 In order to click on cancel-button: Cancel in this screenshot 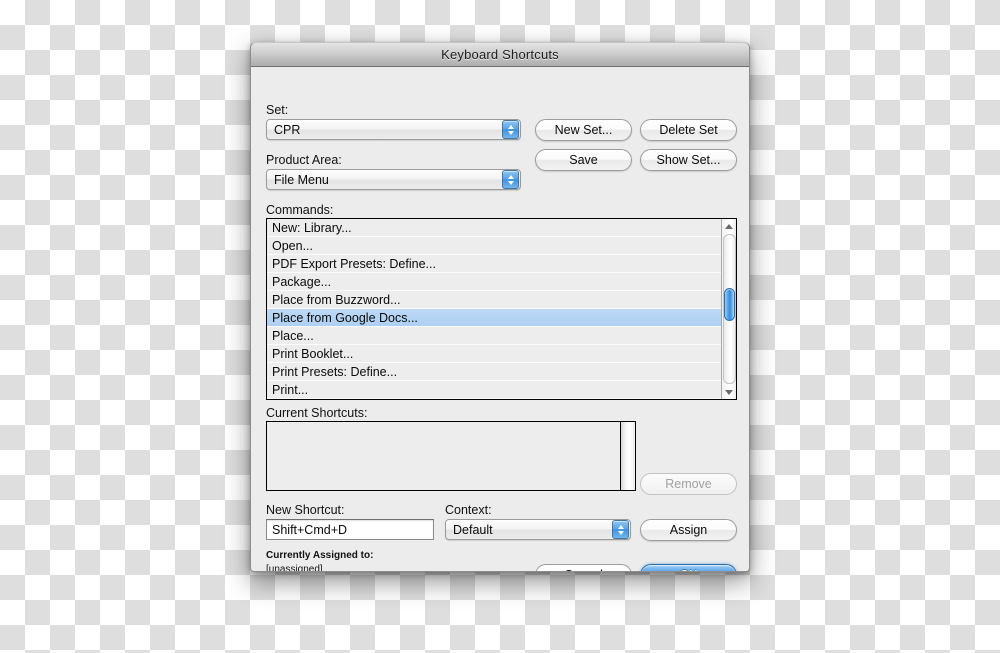, I will do `click(583, 567)`.